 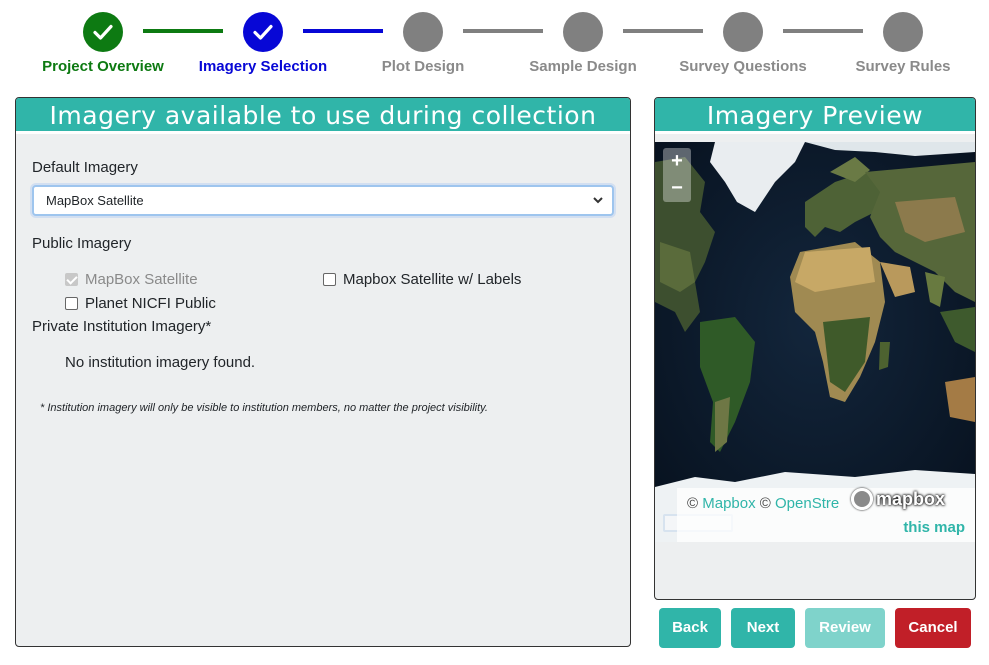 I want to click on step-label: Plot Design, so click(x=423, y=66).